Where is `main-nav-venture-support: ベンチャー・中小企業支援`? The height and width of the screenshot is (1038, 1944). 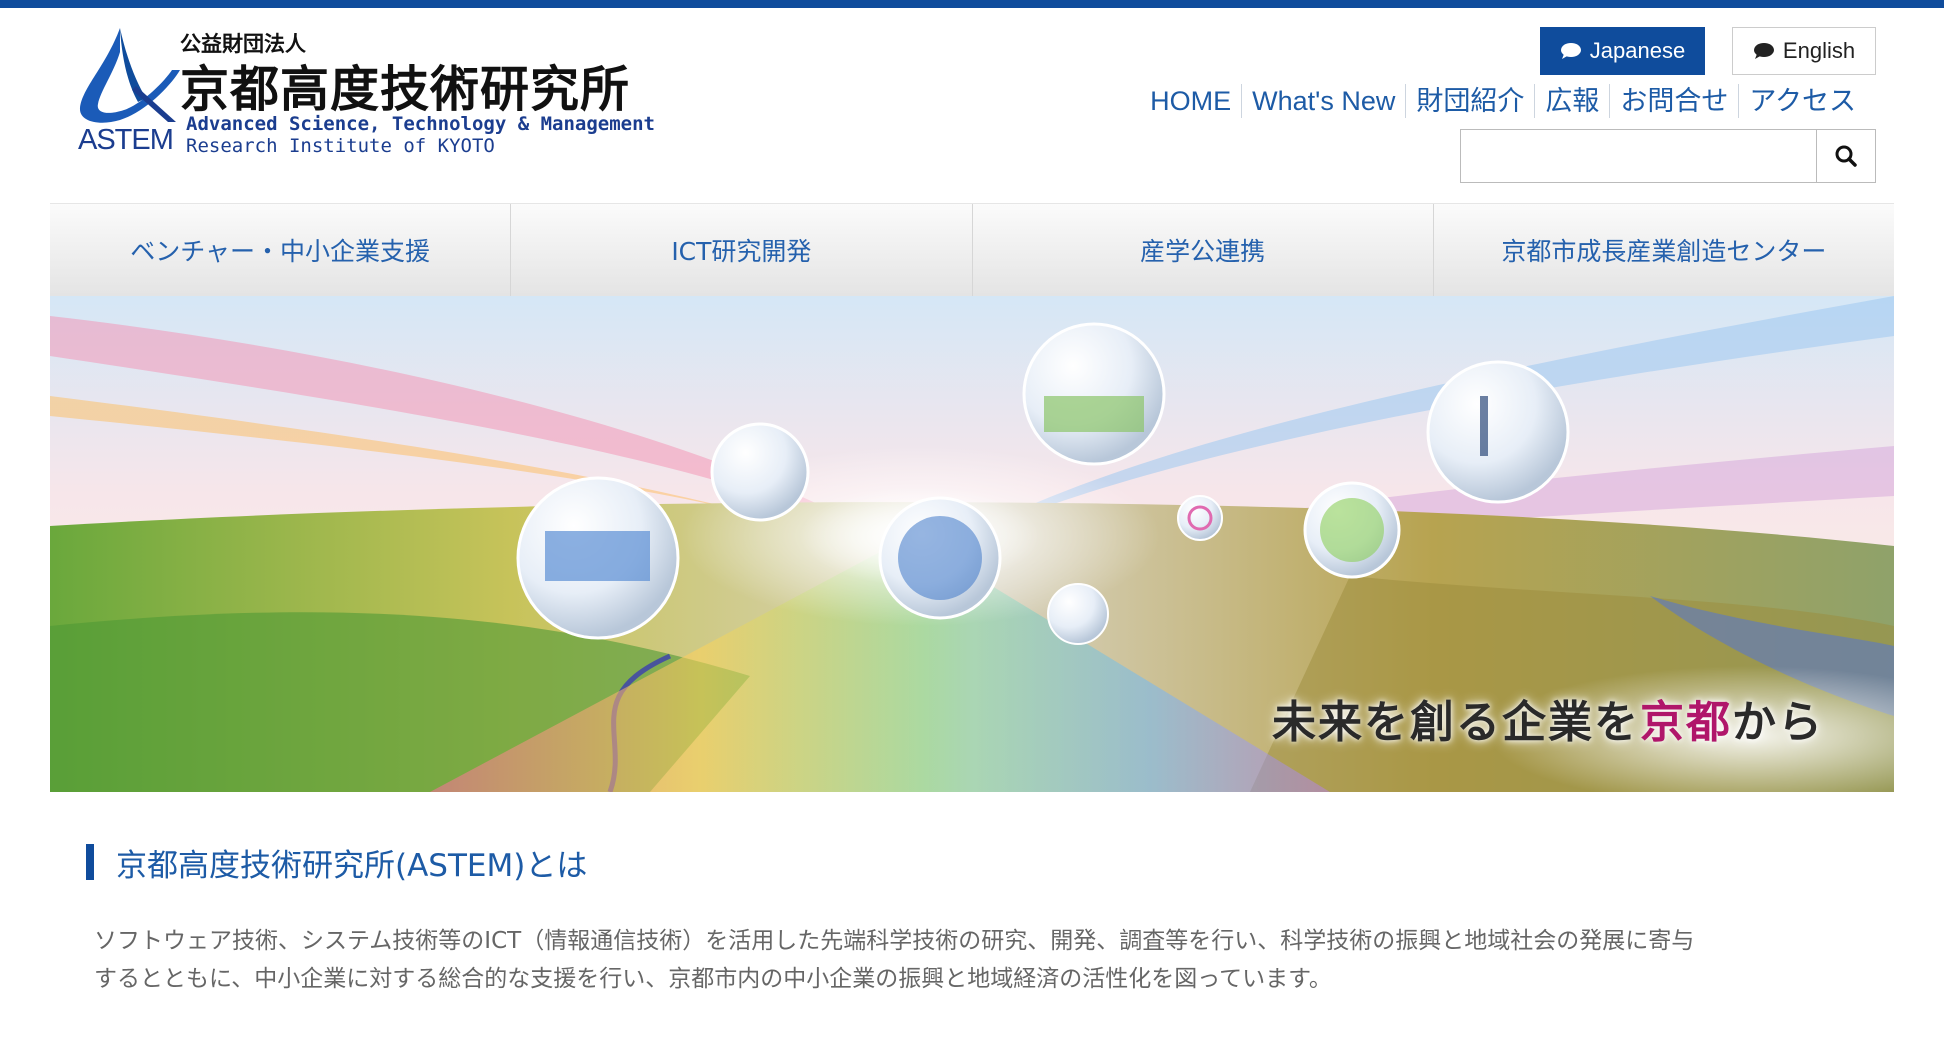 main-nav-venture-support: ベンチャー・中小企業支援 is located at coordinates (281, 250).